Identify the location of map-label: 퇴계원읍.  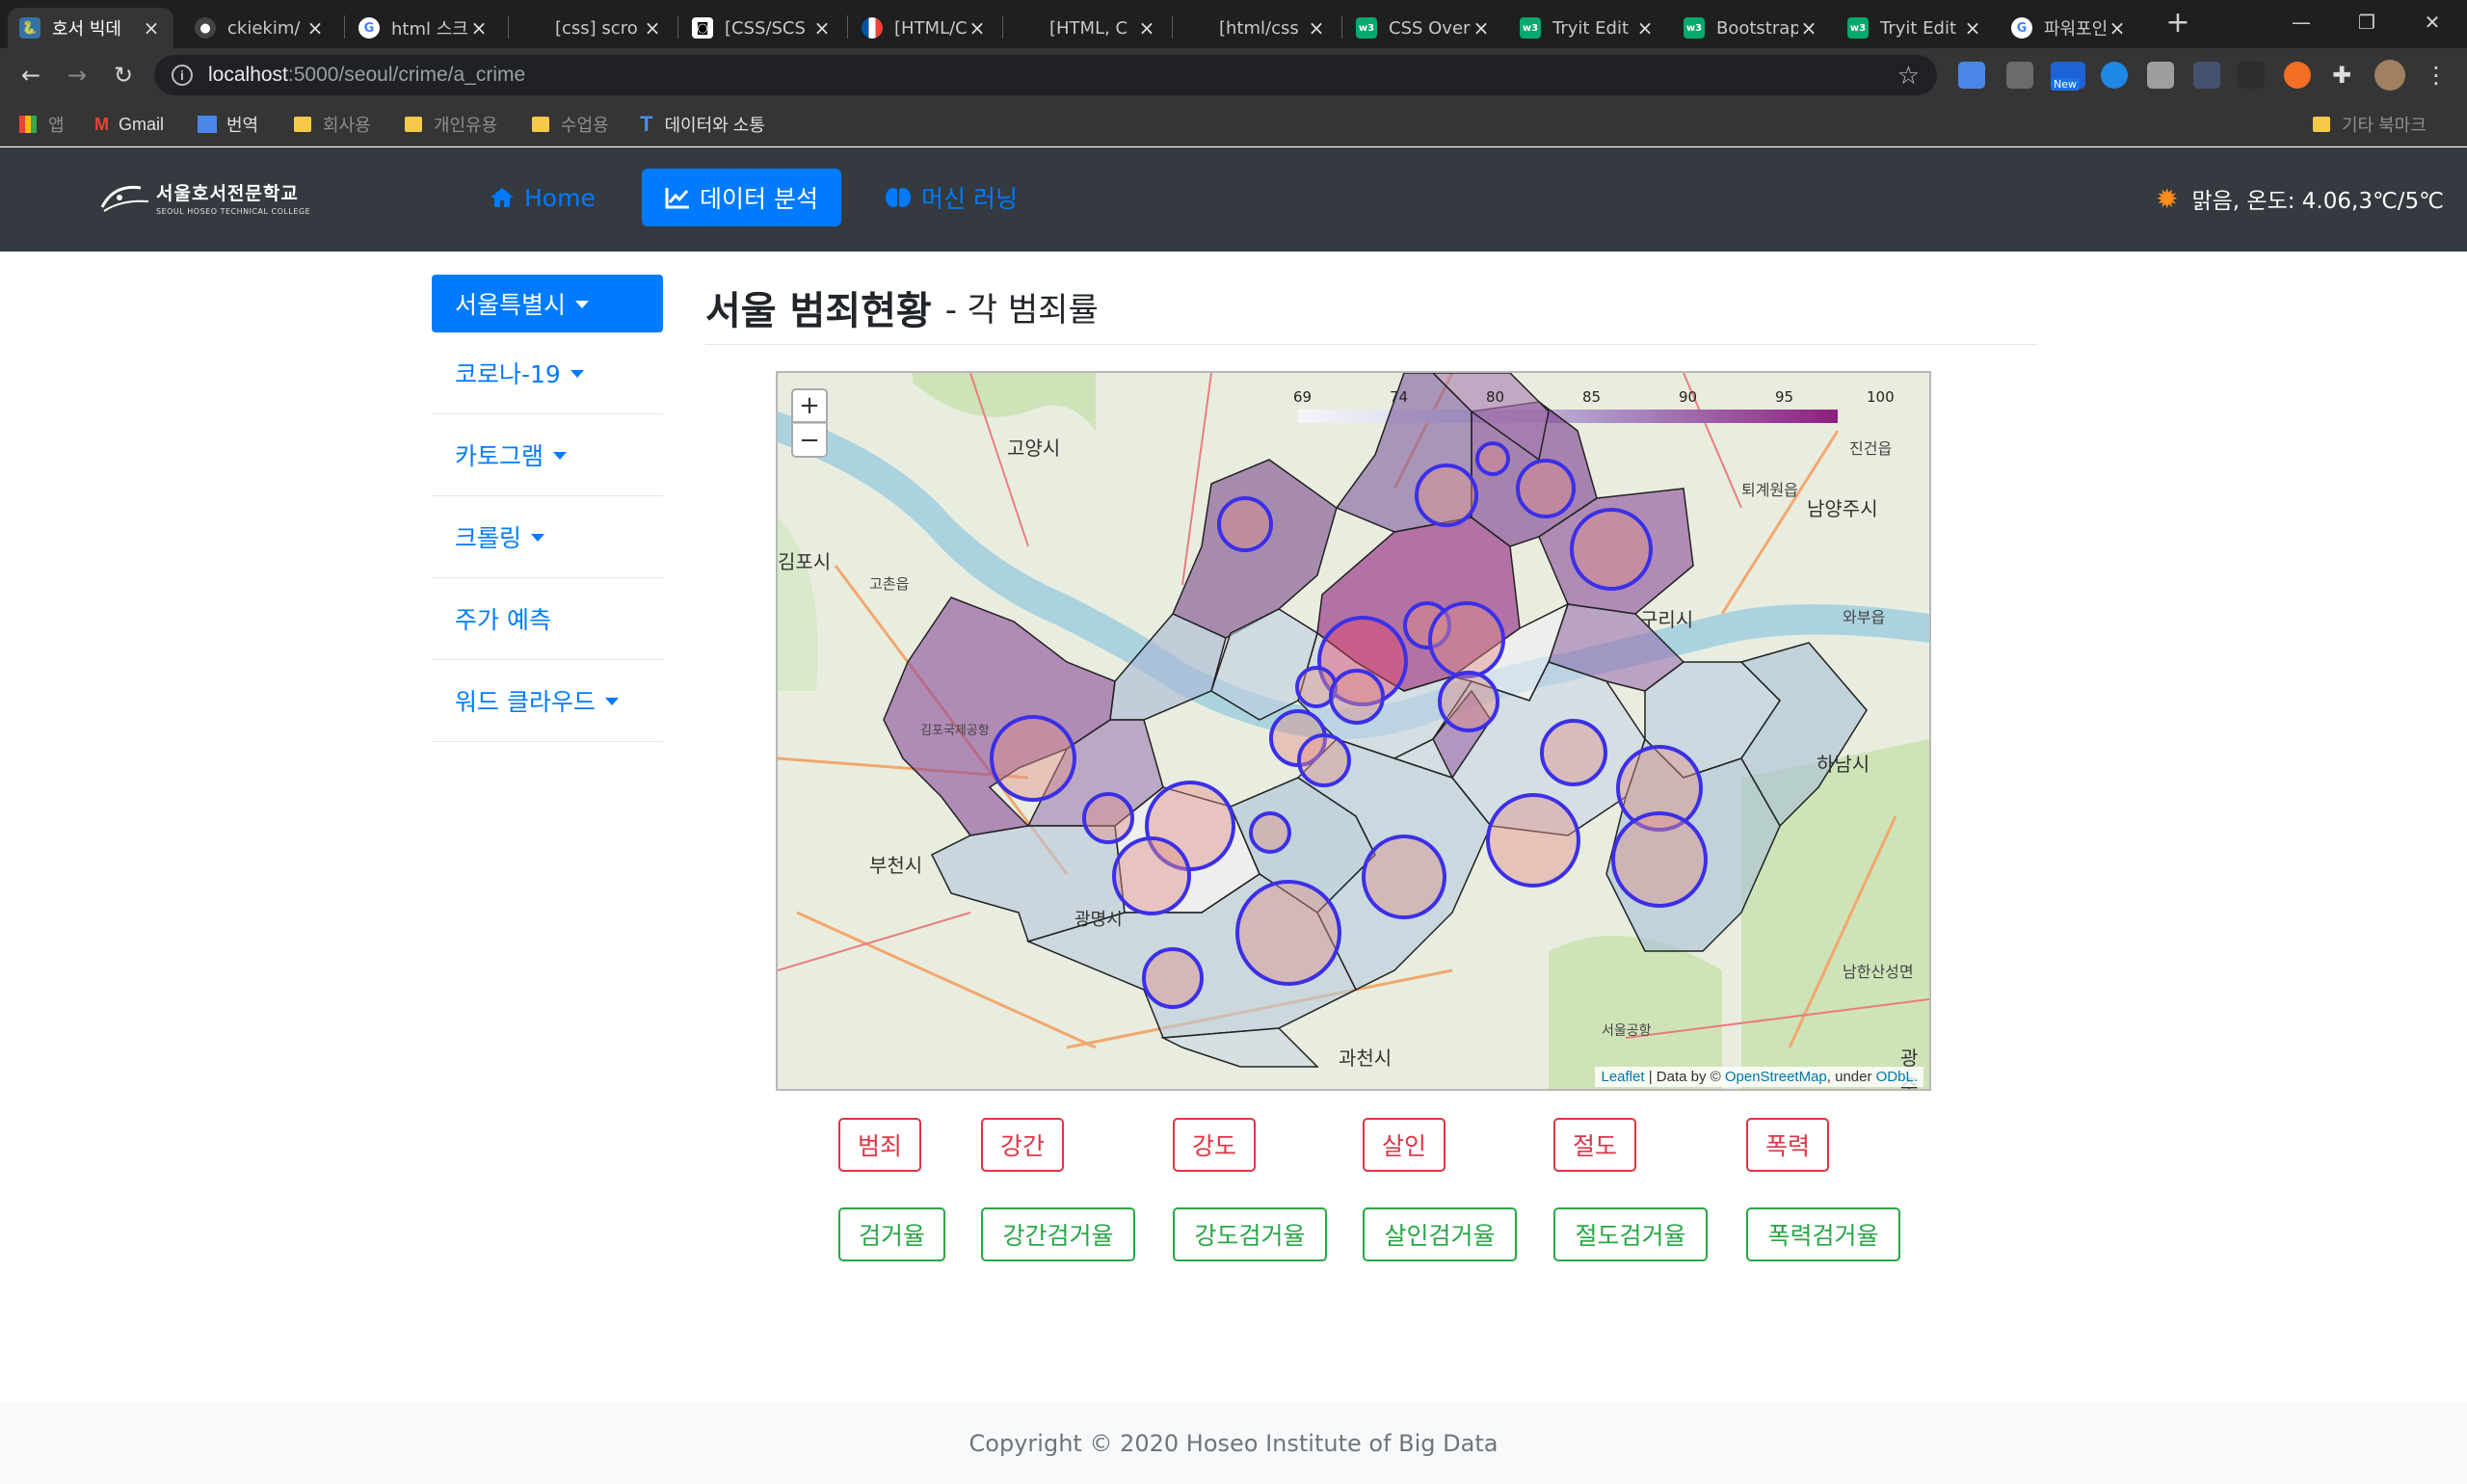
(1769, 490).